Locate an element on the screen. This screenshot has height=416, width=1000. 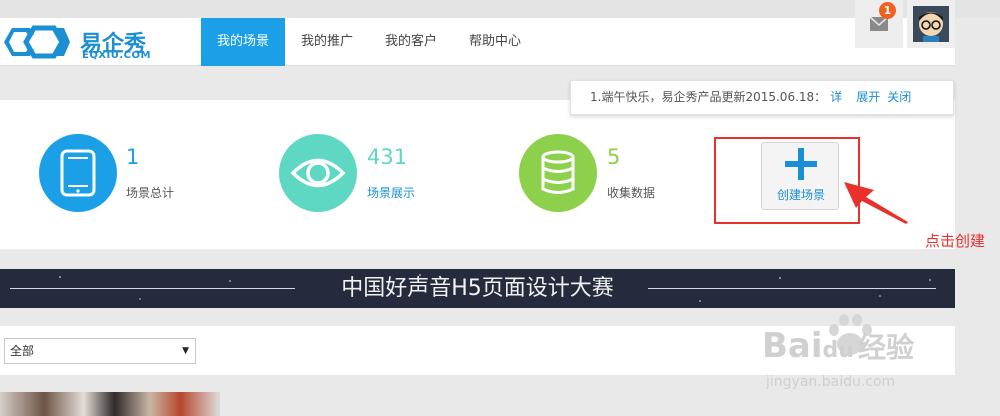
notice-close-link: 关闭 is located at coordinates (899, 97).